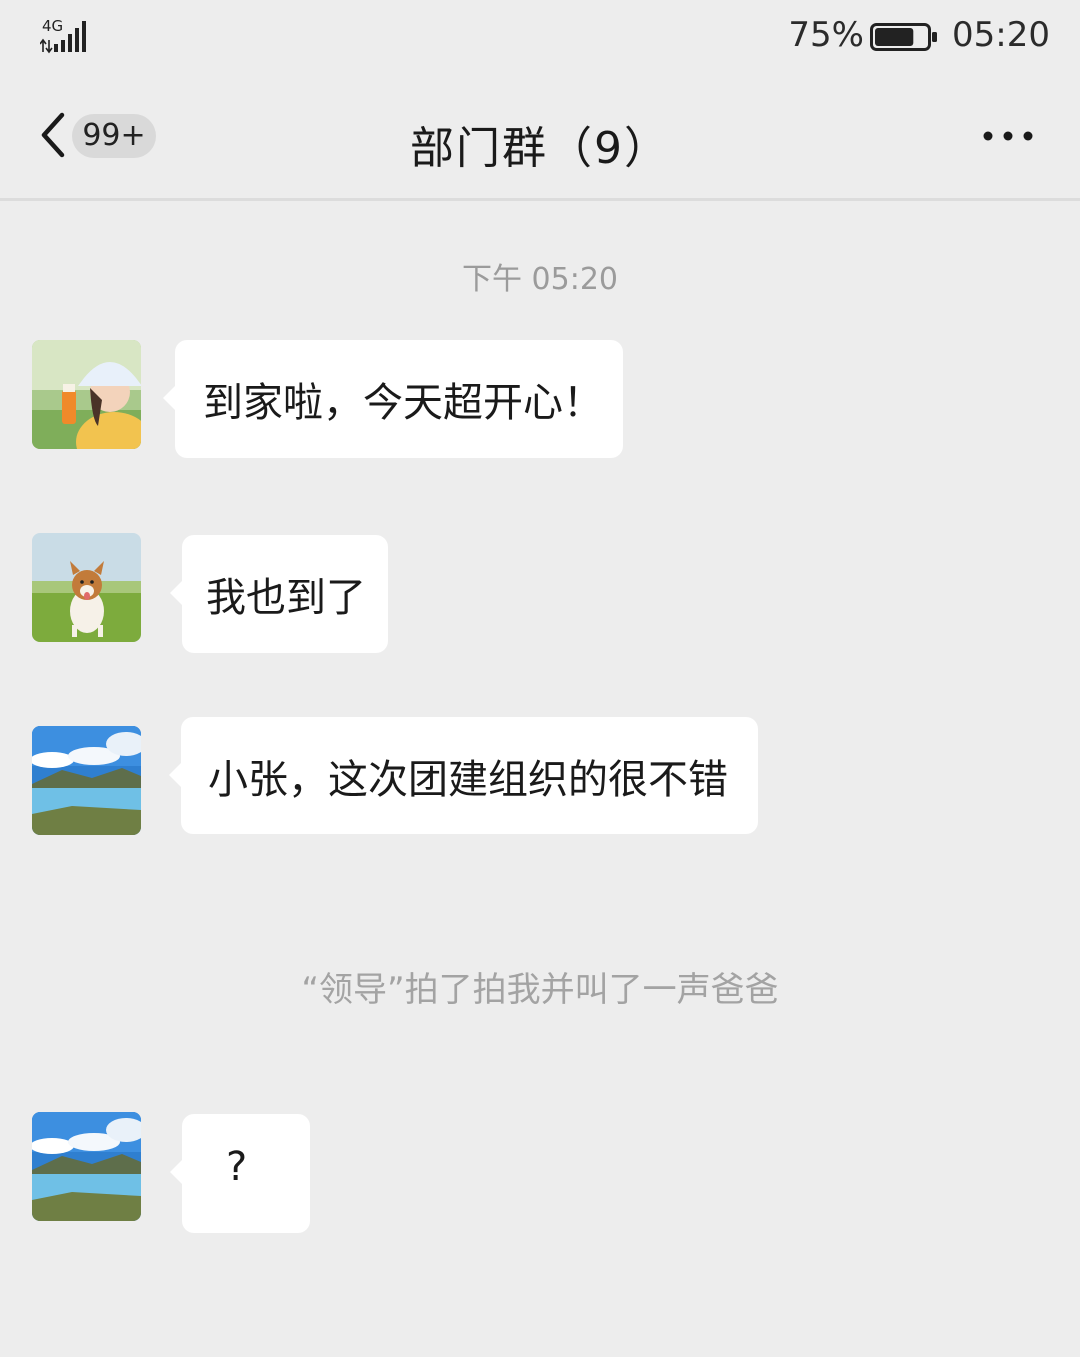  What do you see at coordinates (540, 38) in the screenshot?
I see `status-bar: 4G 75% 05:20` at bounding box center [540, 38].